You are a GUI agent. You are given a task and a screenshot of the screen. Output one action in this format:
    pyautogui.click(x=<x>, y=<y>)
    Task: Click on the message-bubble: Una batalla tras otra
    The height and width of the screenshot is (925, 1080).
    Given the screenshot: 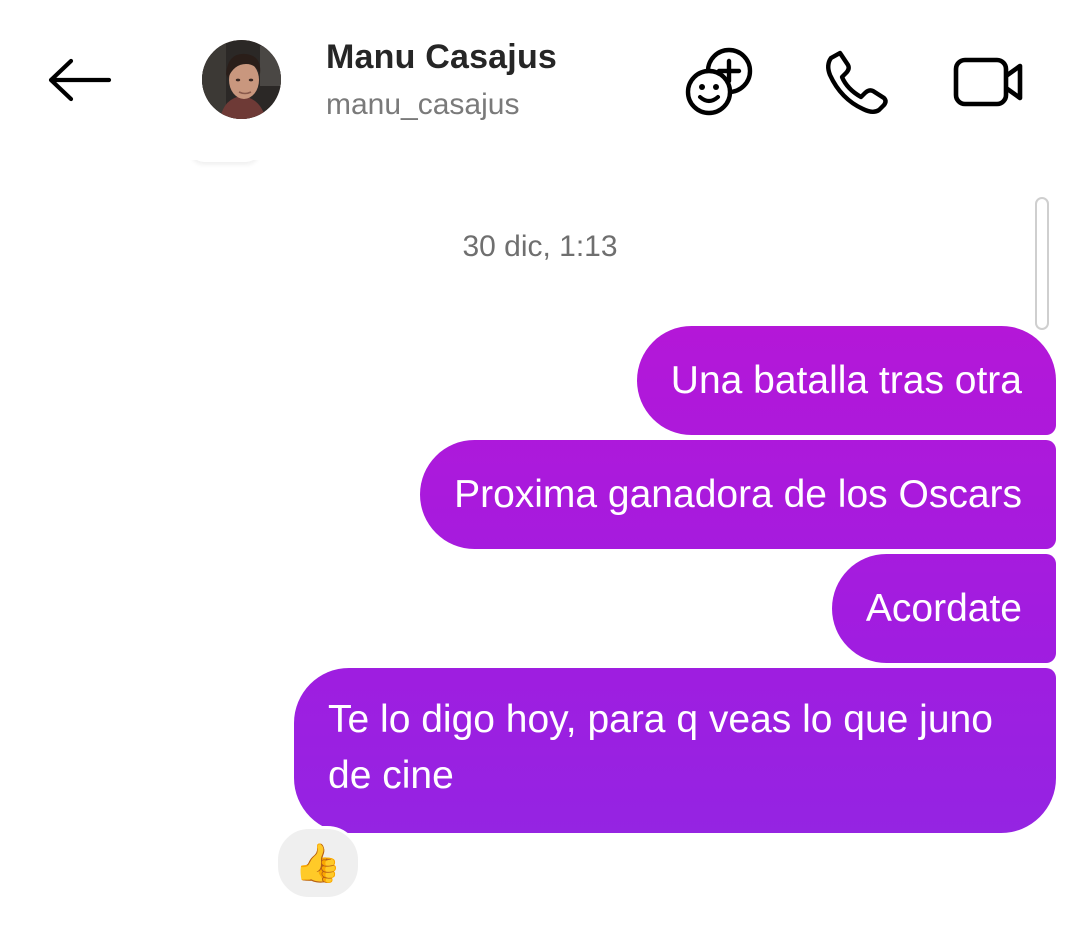 What is the action you would take?
    pyautogui.click(x=846, y=380)
    